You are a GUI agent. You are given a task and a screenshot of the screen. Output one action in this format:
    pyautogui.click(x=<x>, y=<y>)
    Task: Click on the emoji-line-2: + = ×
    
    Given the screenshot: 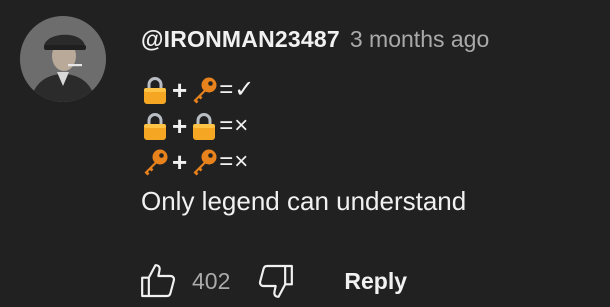 What is the action you would take?
    pyautogui.click(x=361, y=126)
    